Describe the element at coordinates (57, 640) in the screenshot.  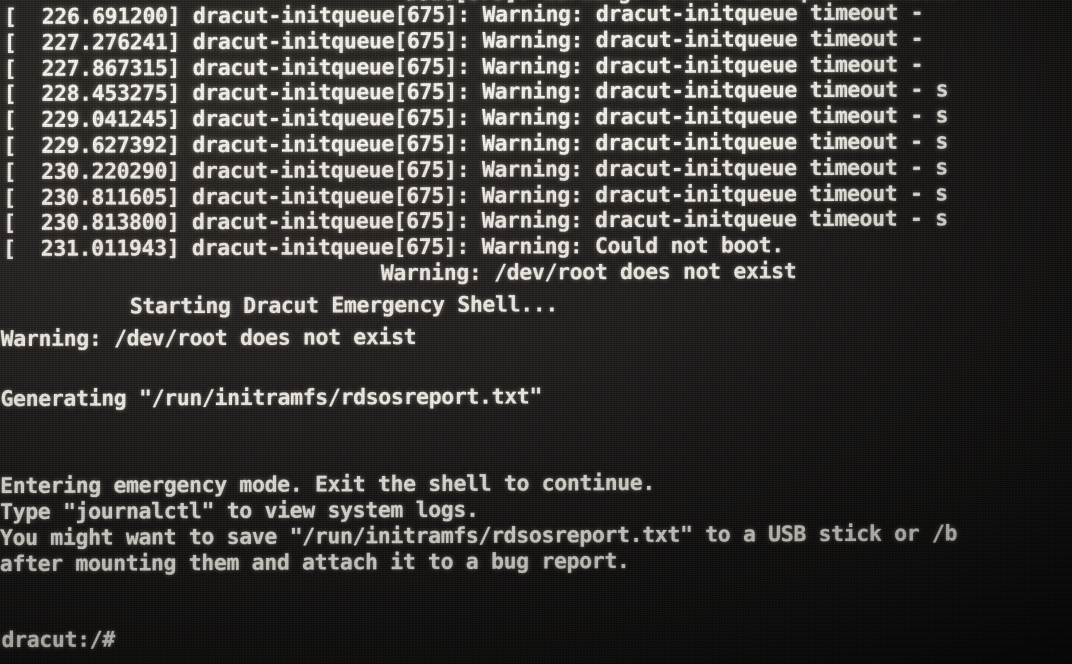
I see `shell-prompt: dracut:/#` at that location.